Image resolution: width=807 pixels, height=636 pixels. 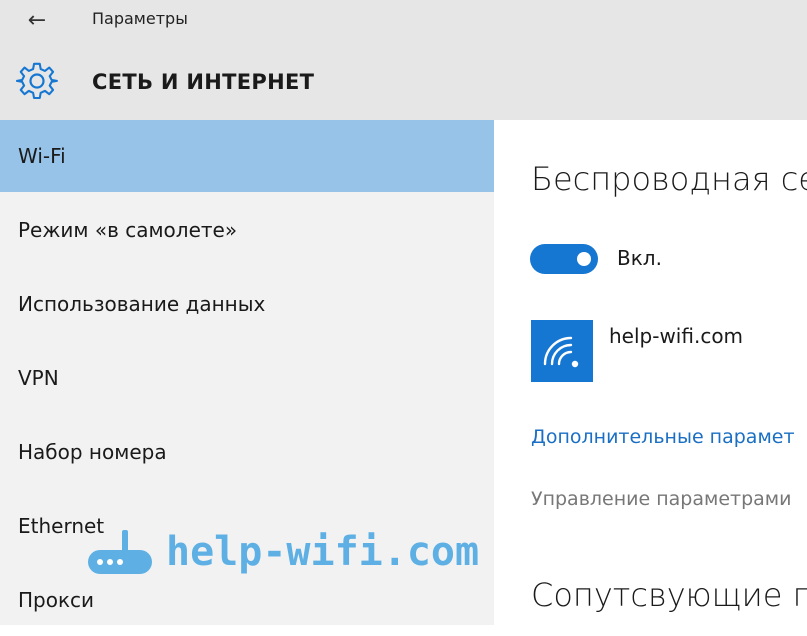 What do you see at coordinates (669, 179) in the screenshot?
I see `page-title: Беспроводная се` at bounding box center [669, 179].